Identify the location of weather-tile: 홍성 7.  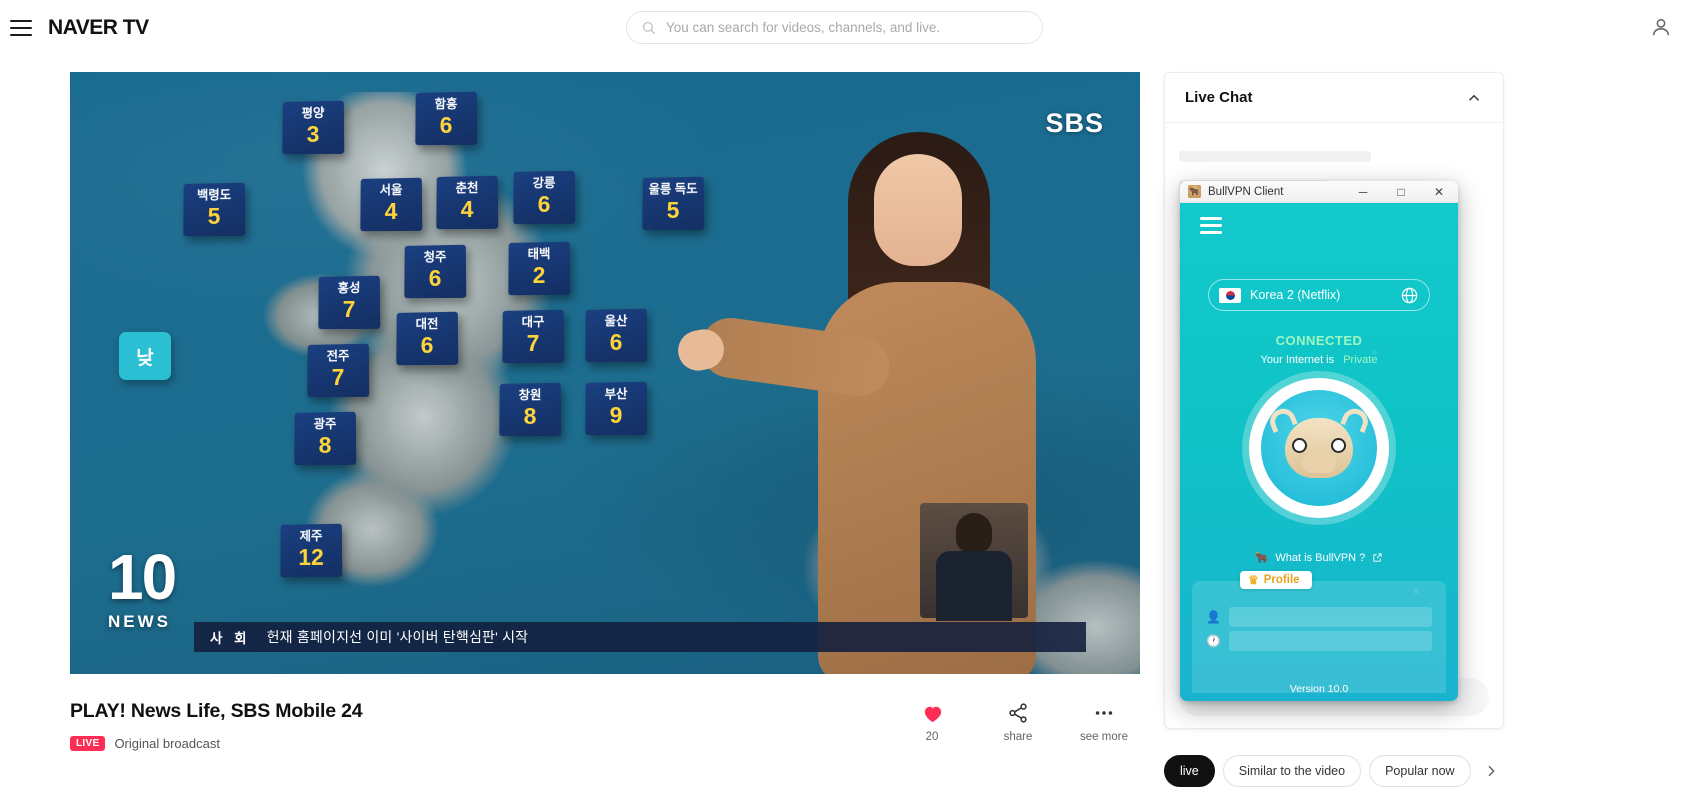
(349, 302).